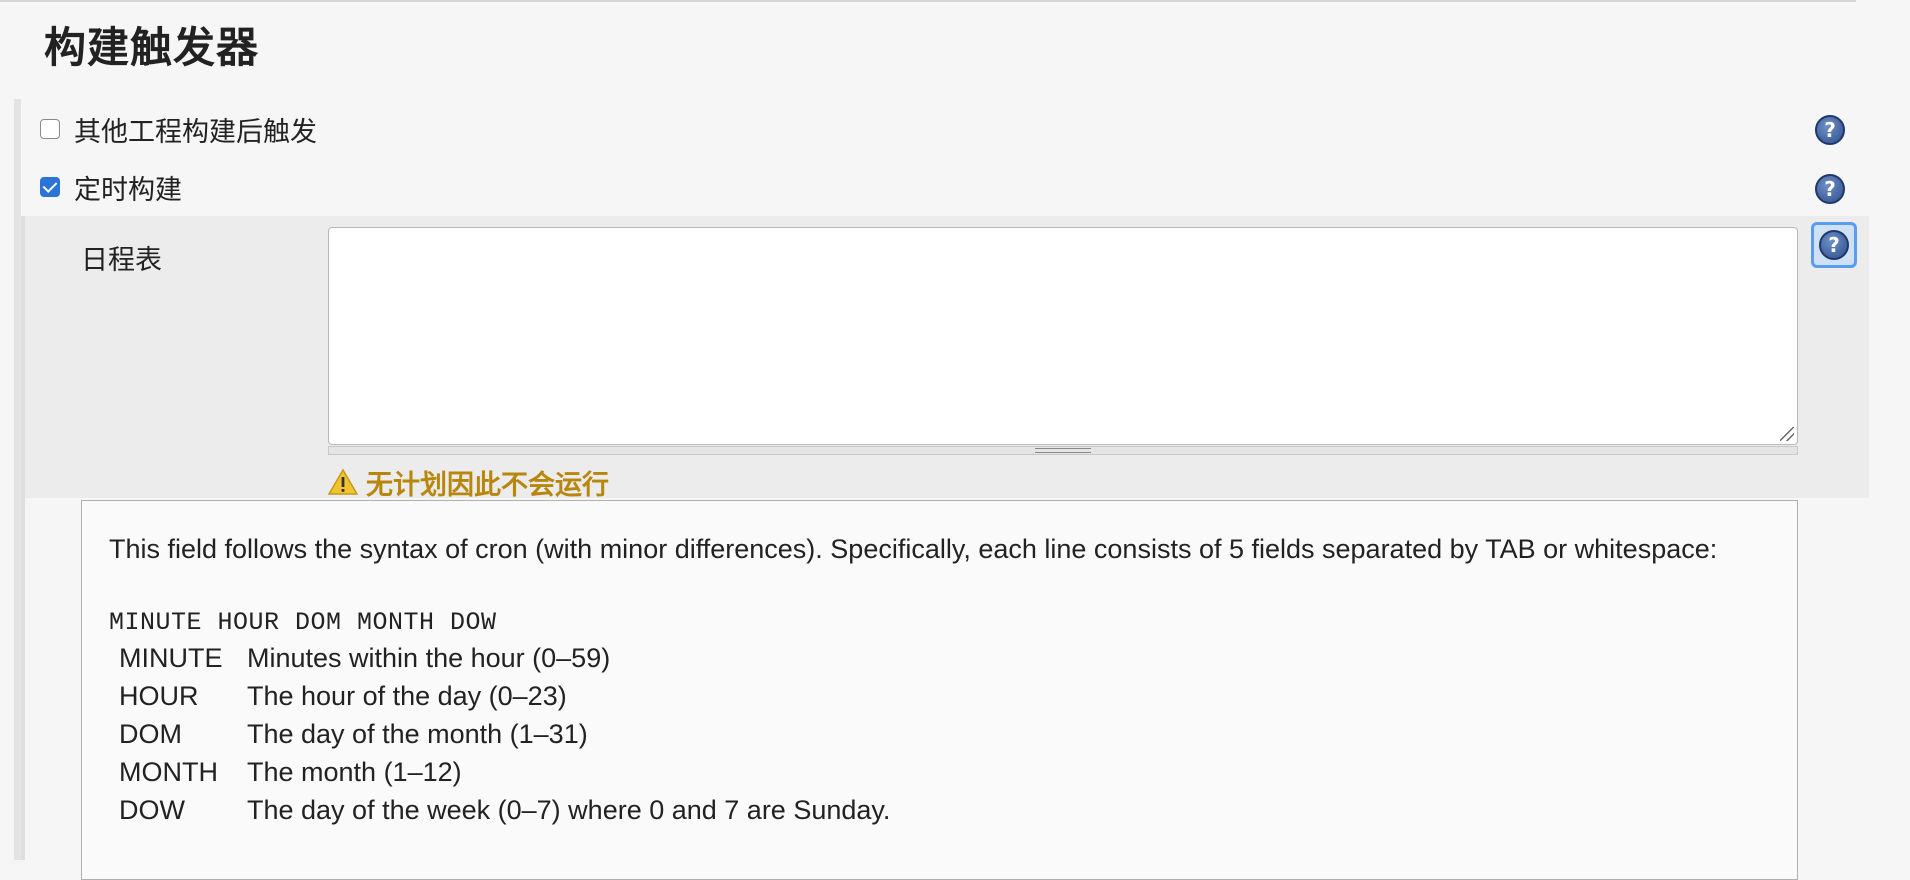  What do you see at coordinates (159, 696) in the screenshot?
I see `cron-field-name: HOUR` at bounding box center [159, 696].